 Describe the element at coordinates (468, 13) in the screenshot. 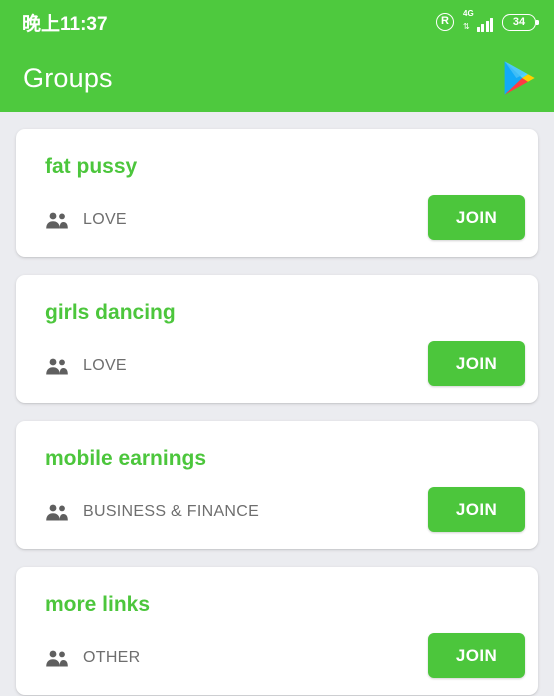

I see `network-type-label: 4G` at that location.